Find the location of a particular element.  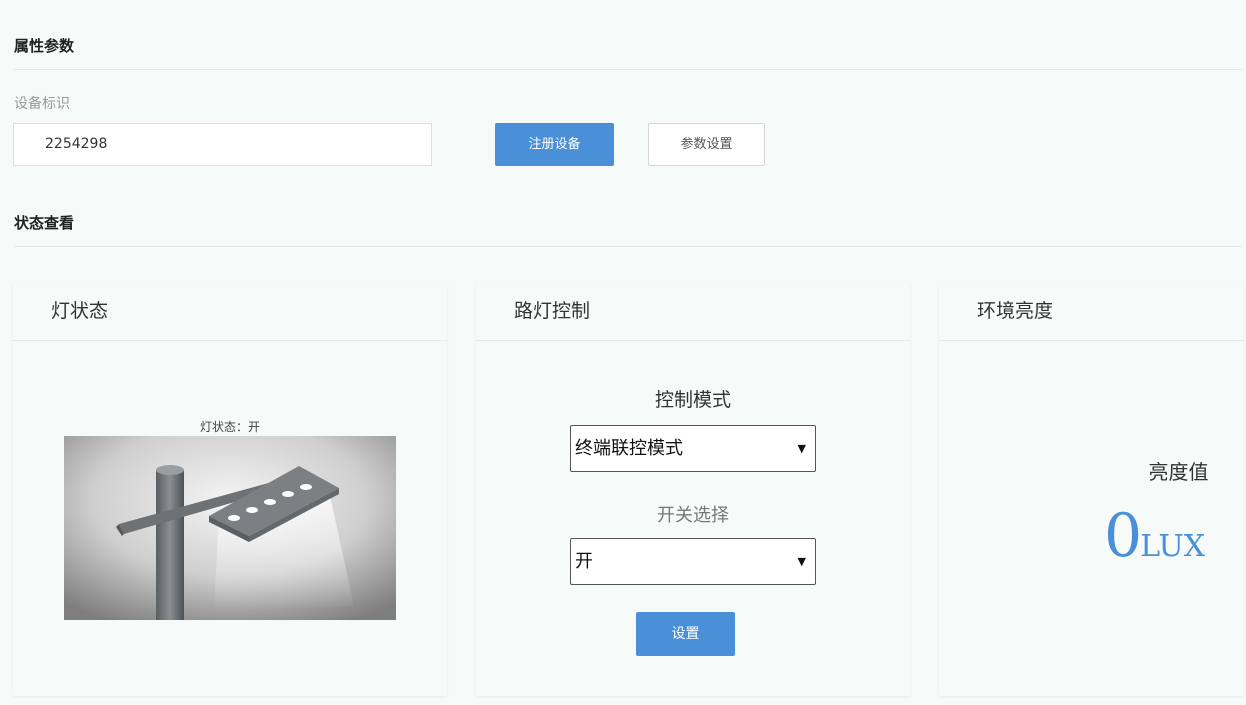

brightness-reading: 0LUX is located at coordinates (1154, 536).